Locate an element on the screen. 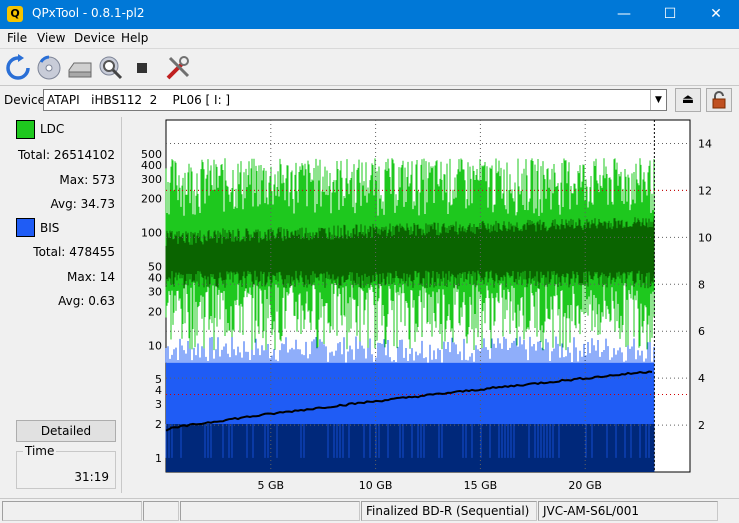 The height and width of the screenshot is (523, 739). menu-view: View is located at coordinates (51, 38).